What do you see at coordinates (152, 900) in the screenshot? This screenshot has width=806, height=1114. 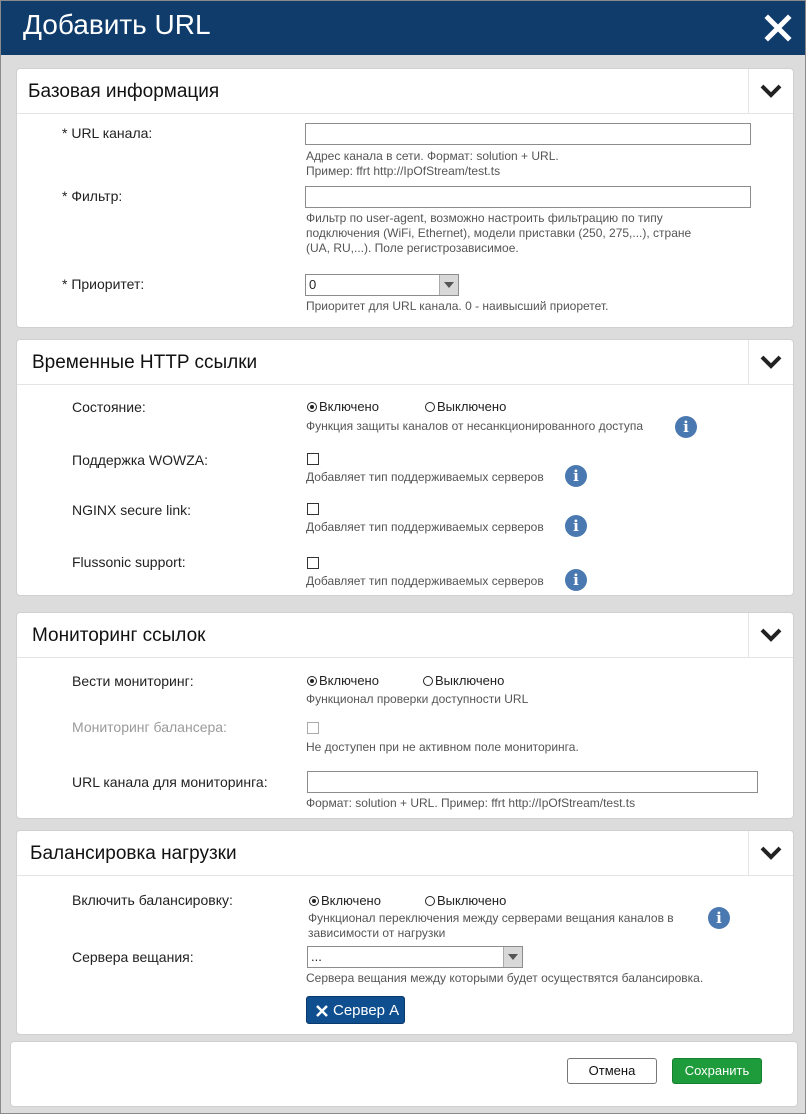 I see `enable-balancing-label: Включить балансировку:` at bounding box center [152, 900].